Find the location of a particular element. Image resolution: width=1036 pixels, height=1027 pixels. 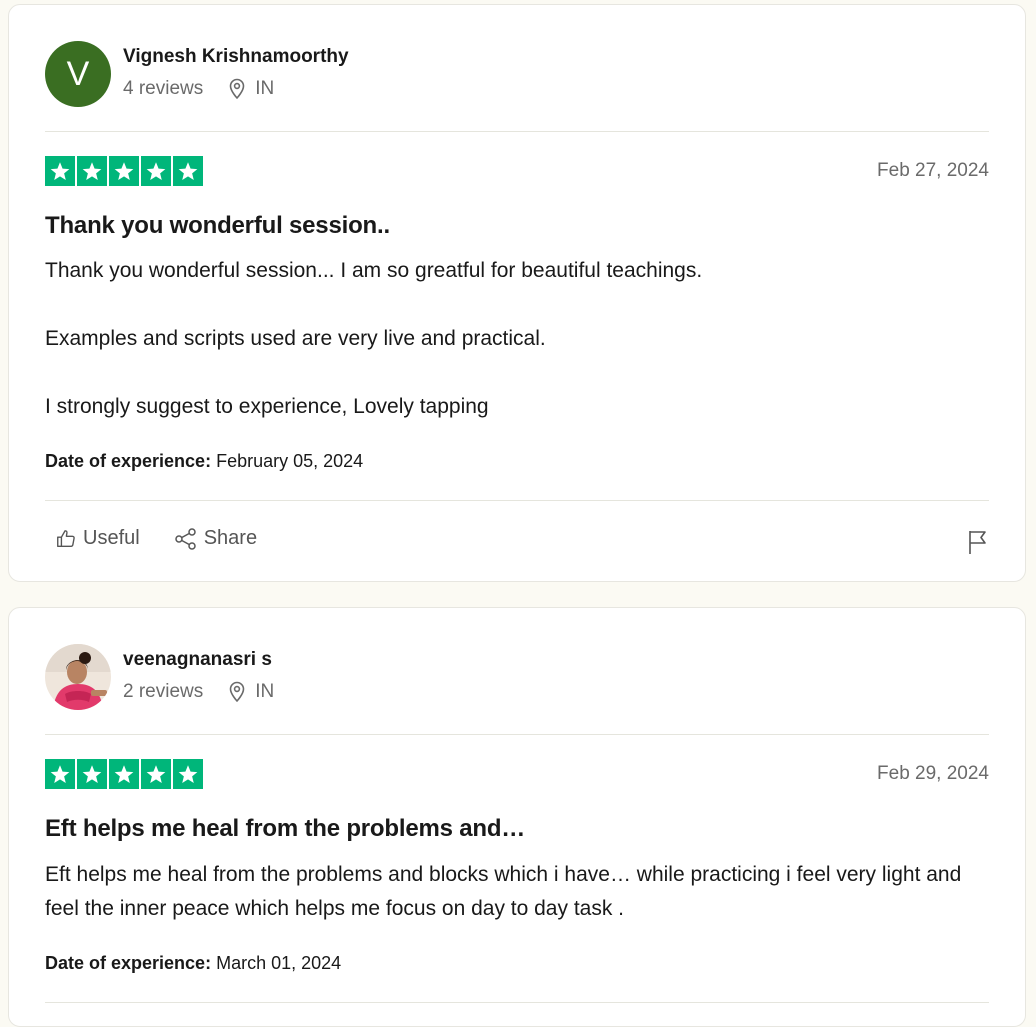

review-actions: Useful Share is located at coordinates (173, 538).